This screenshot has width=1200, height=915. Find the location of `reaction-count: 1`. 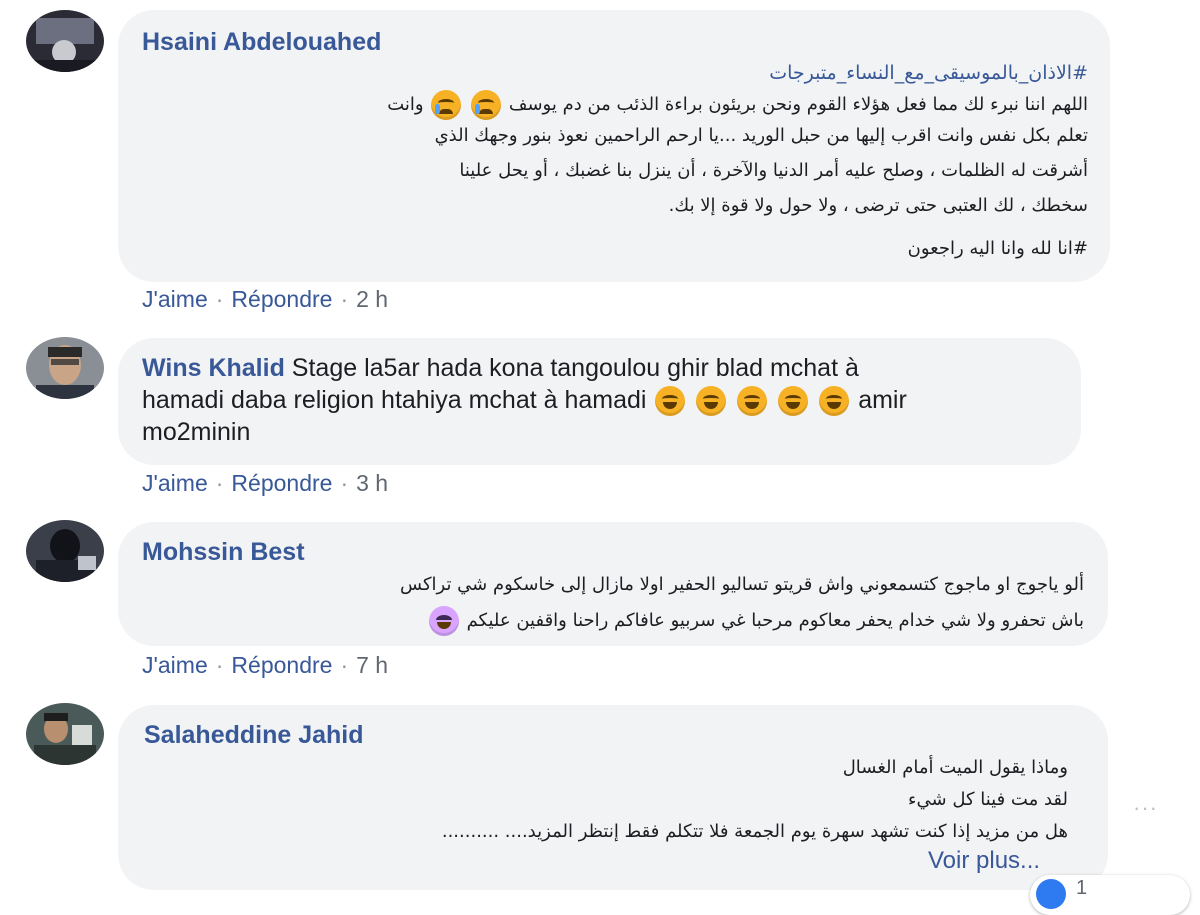

reaction-count: 1 is located at coordinates (1082, 888).